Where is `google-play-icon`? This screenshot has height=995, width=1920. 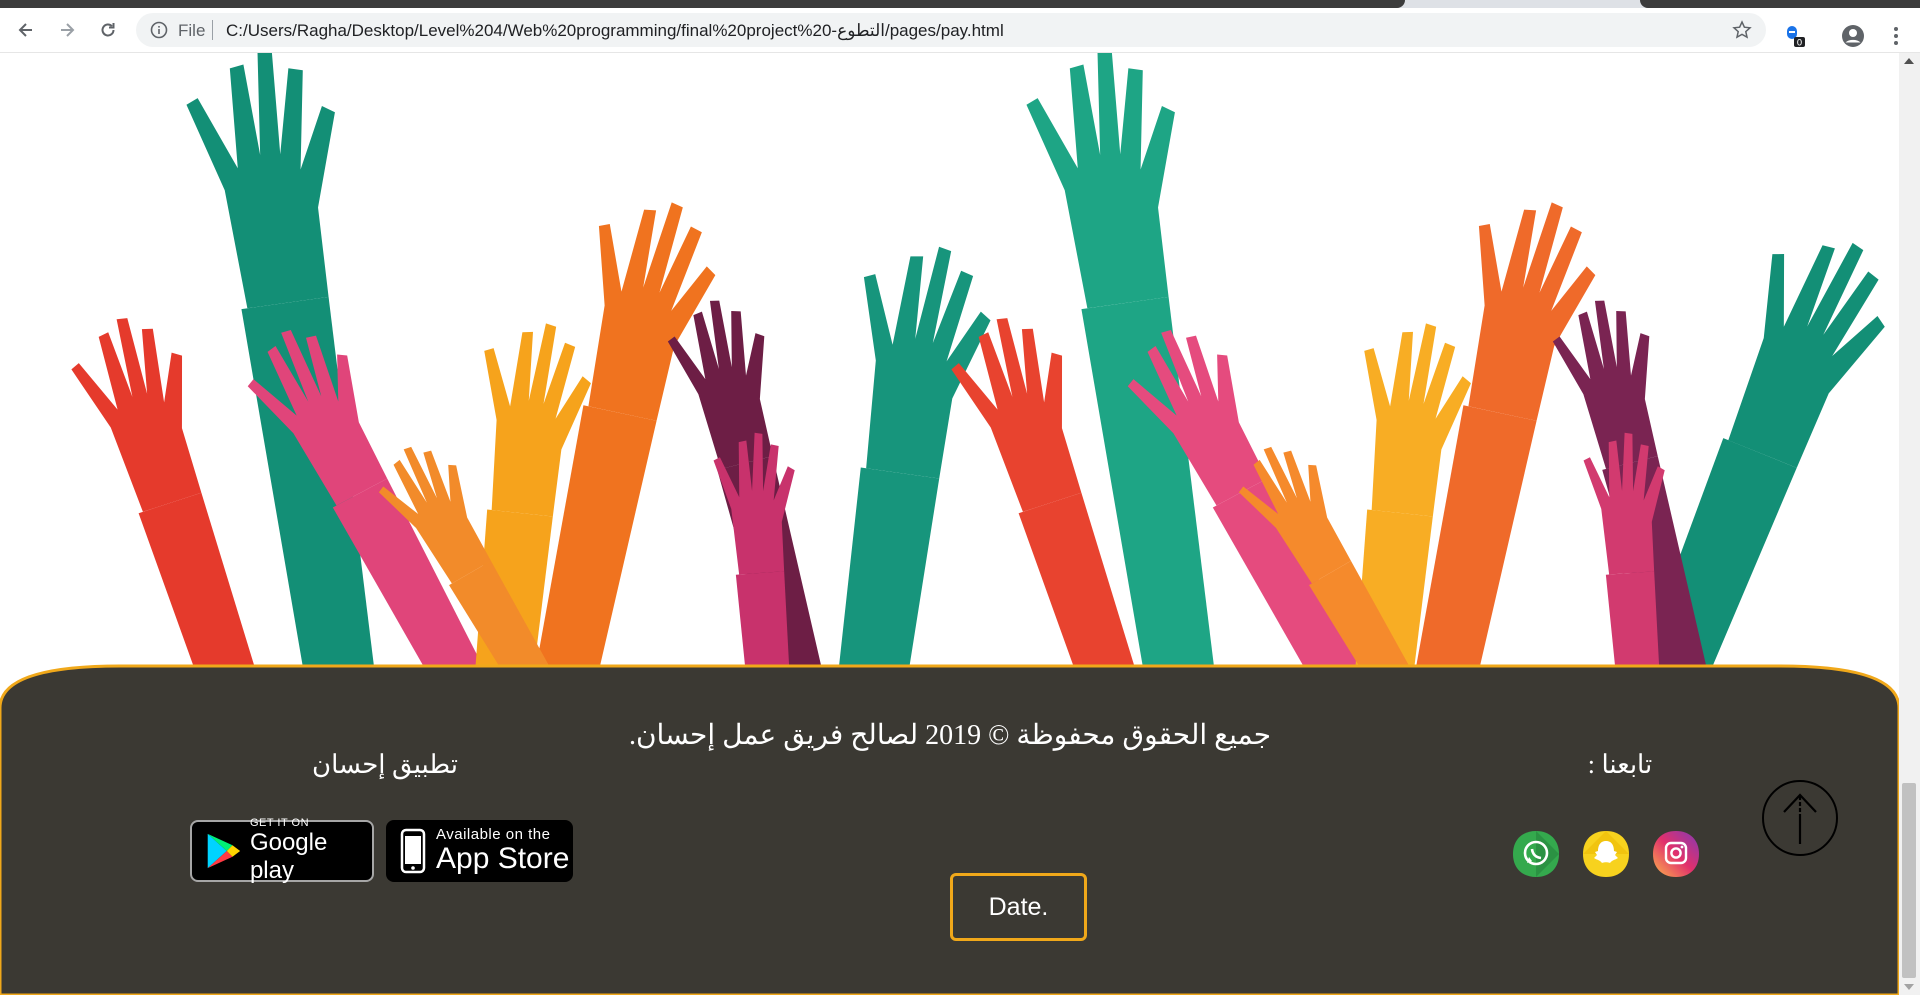
google-play-icon is located at coordinates (224, 851).